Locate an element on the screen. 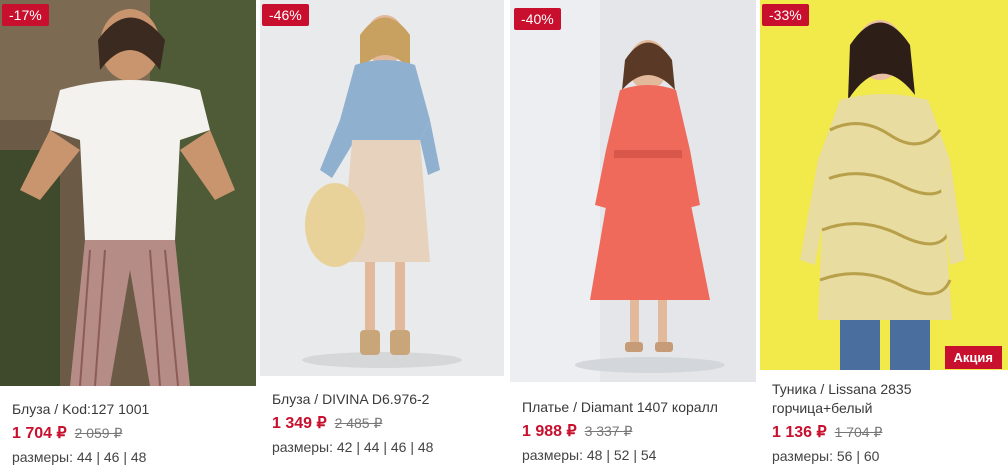 This screenshot has height=474, width=1008. sizes-values: 48 | 52 | 54 is located at coordinates (621, 455).